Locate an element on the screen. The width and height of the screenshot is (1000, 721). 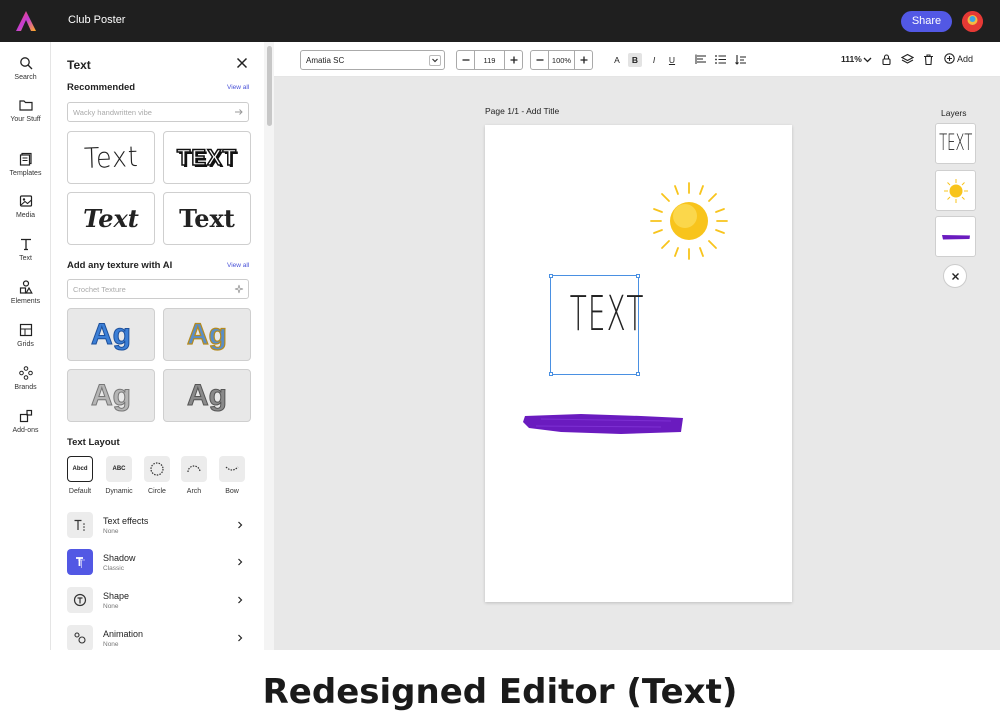
text-style-card-outline: Text is located at coordinates (207, 157).